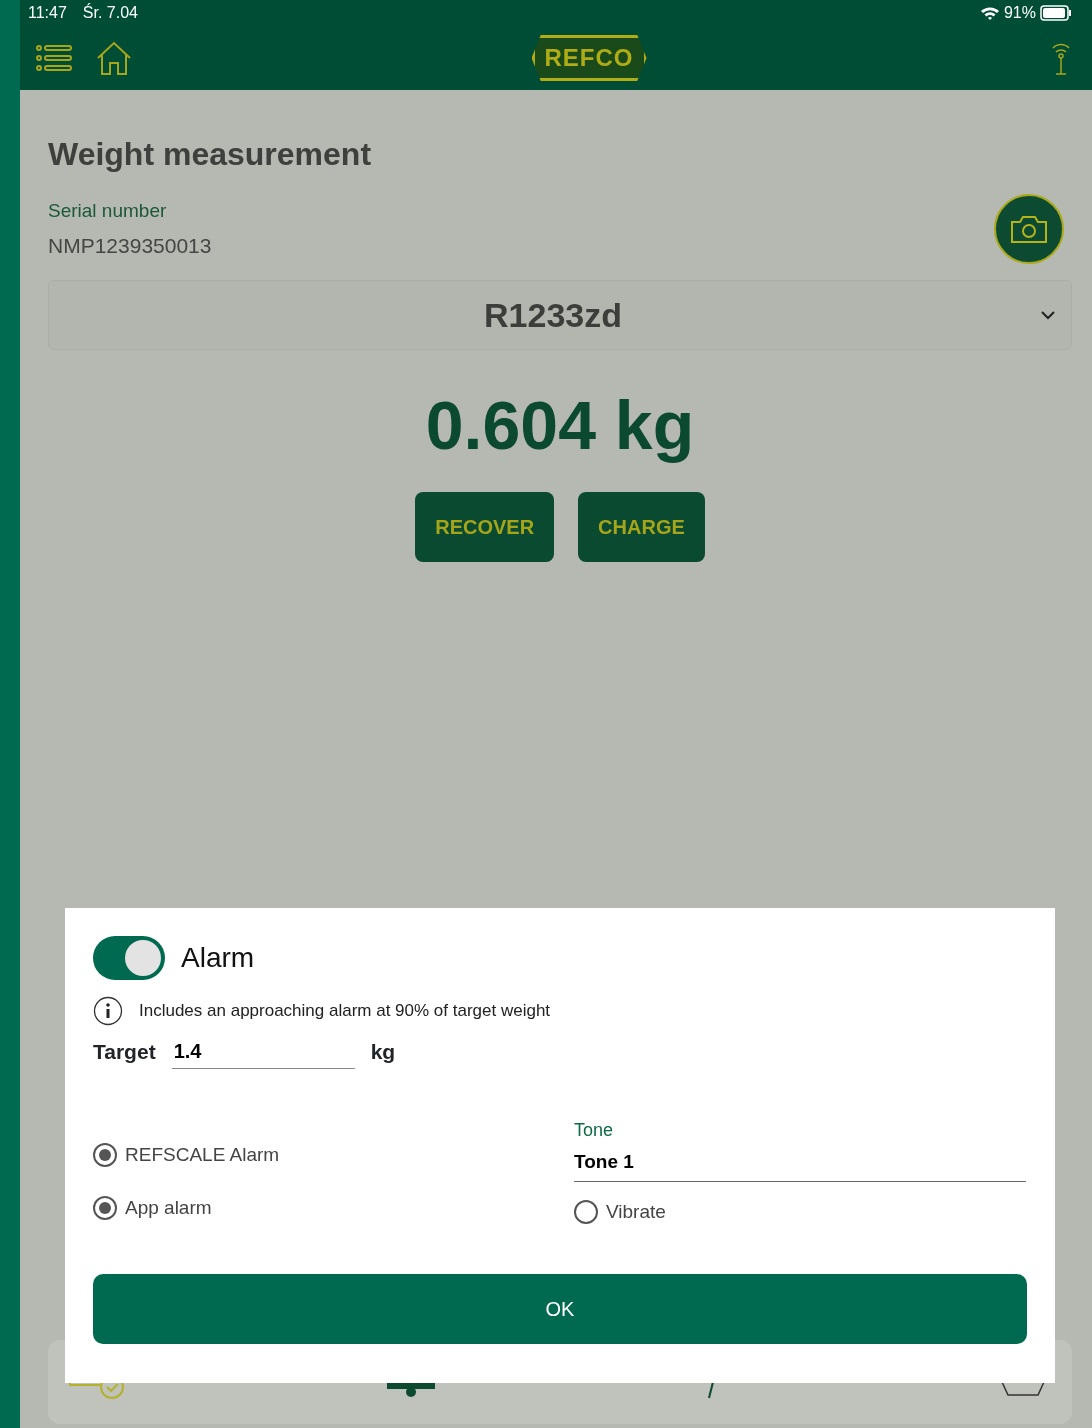 Image resolution: width=1092 pixels, height=1428 pixels. I want to click on battery-percent: 91%, so click(1019, 13).